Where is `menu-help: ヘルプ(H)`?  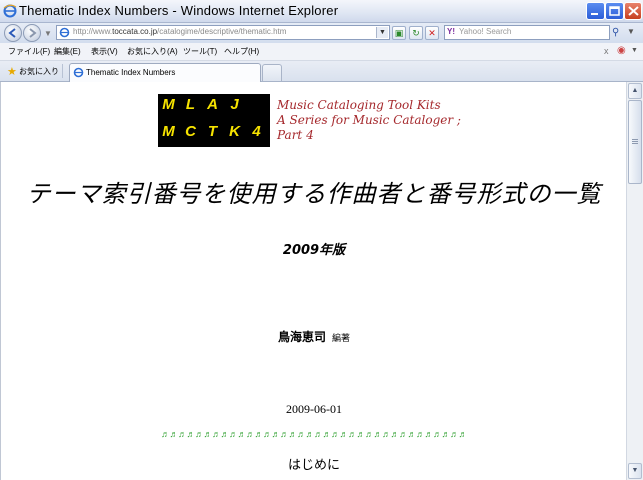 menu-help: ヘルプ(H) is located at coordinates (241, 51).